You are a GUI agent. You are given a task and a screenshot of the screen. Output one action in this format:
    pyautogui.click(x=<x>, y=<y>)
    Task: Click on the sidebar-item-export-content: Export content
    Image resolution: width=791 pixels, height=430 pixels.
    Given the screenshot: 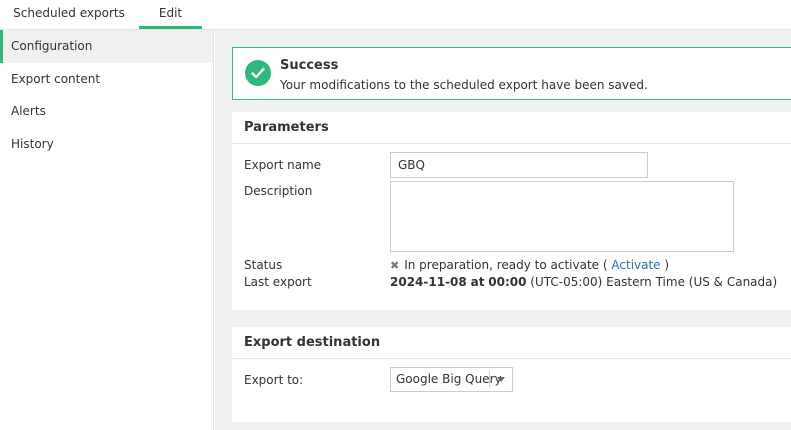 What is the action you would take?
    pyautogui.click(x=106, y=79)
    